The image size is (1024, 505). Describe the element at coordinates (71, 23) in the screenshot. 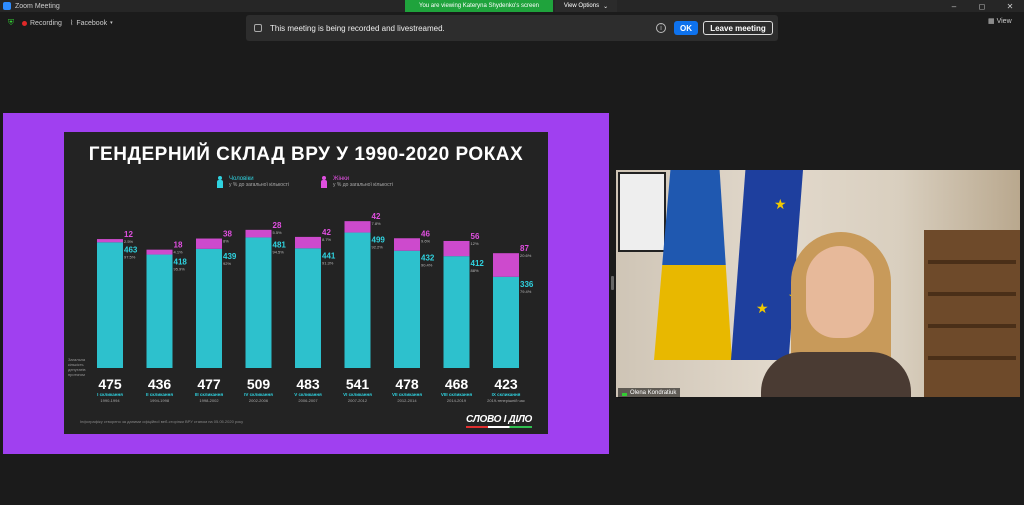

I see `broadcast-icon: ⌇` at that location.